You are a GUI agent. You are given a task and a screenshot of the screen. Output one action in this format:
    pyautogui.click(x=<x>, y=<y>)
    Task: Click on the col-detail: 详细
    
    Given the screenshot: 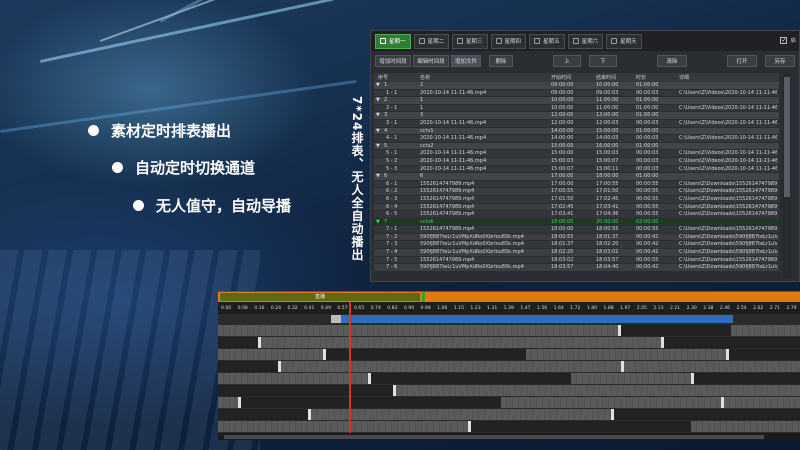 What is the action you would take?
    pyautogui.click(x=684, y=77)
    